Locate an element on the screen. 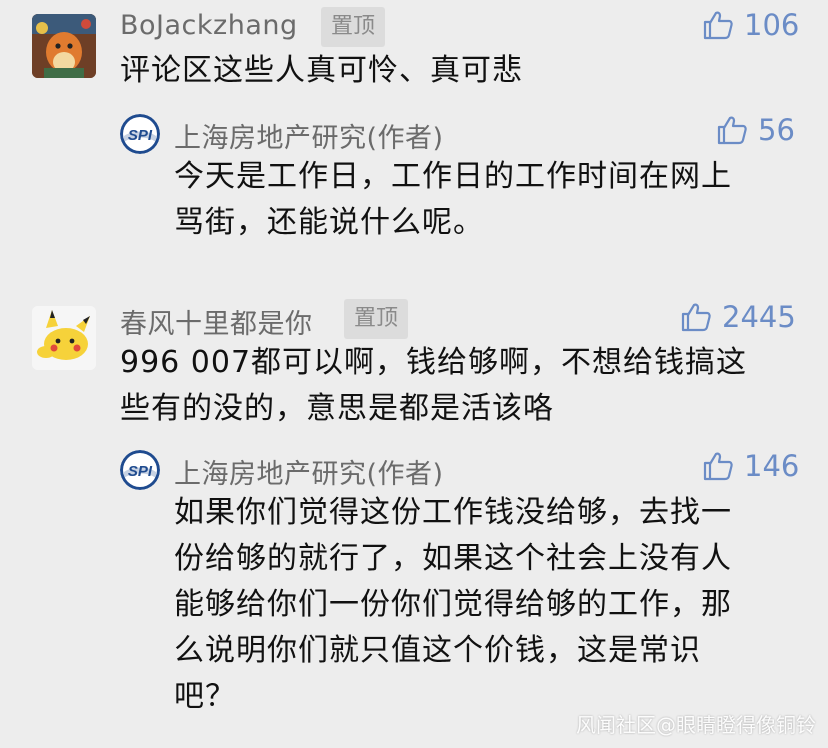  reply-text-line: 如果你们觉得这份工作钱没给够，去找一 is located at coordinates (453, 512).